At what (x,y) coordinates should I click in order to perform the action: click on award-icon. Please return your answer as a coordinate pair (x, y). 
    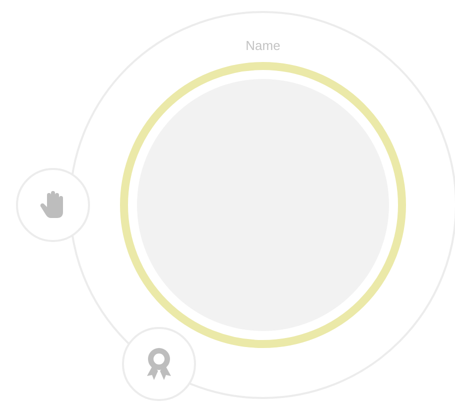
    Looking at the image, I should click on (159, 364).